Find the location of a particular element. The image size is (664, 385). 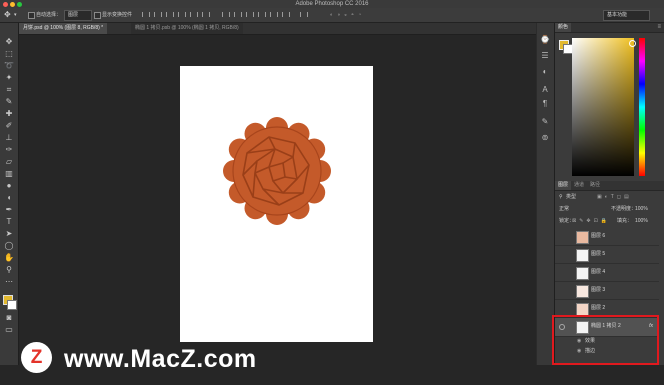

layer-name: 图层 6 is located at coordinates (598, 236).